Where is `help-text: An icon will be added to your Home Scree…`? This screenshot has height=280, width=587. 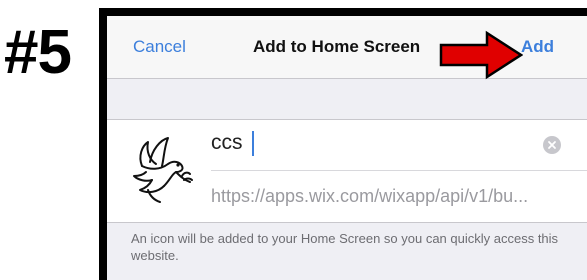
help-text: An icon will be added to your Home Scree… is located at coordinates (345, 247).